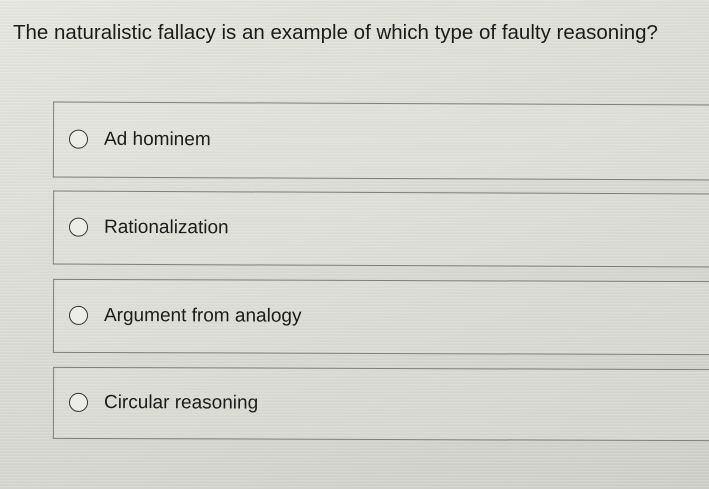  What do you see at coordinates (166, 227) in the screenshot?
I see `option-label: Rationalization` at bounding box center [166, 227].